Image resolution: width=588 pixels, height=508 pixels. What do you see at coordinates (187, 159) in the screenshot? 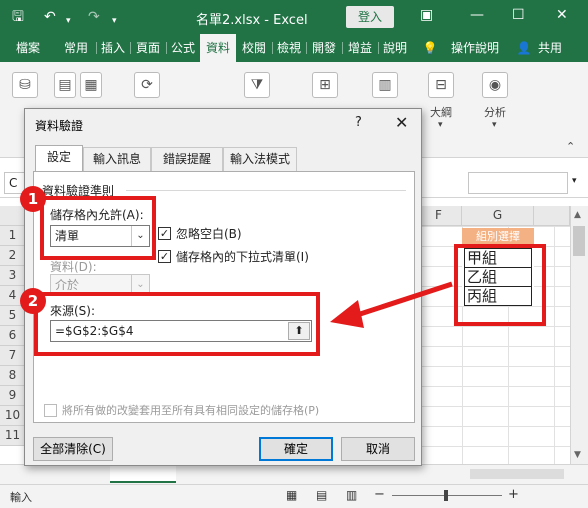
I see `tab-error-alert: 錯誤提醒` at bounding box center [187, 159].